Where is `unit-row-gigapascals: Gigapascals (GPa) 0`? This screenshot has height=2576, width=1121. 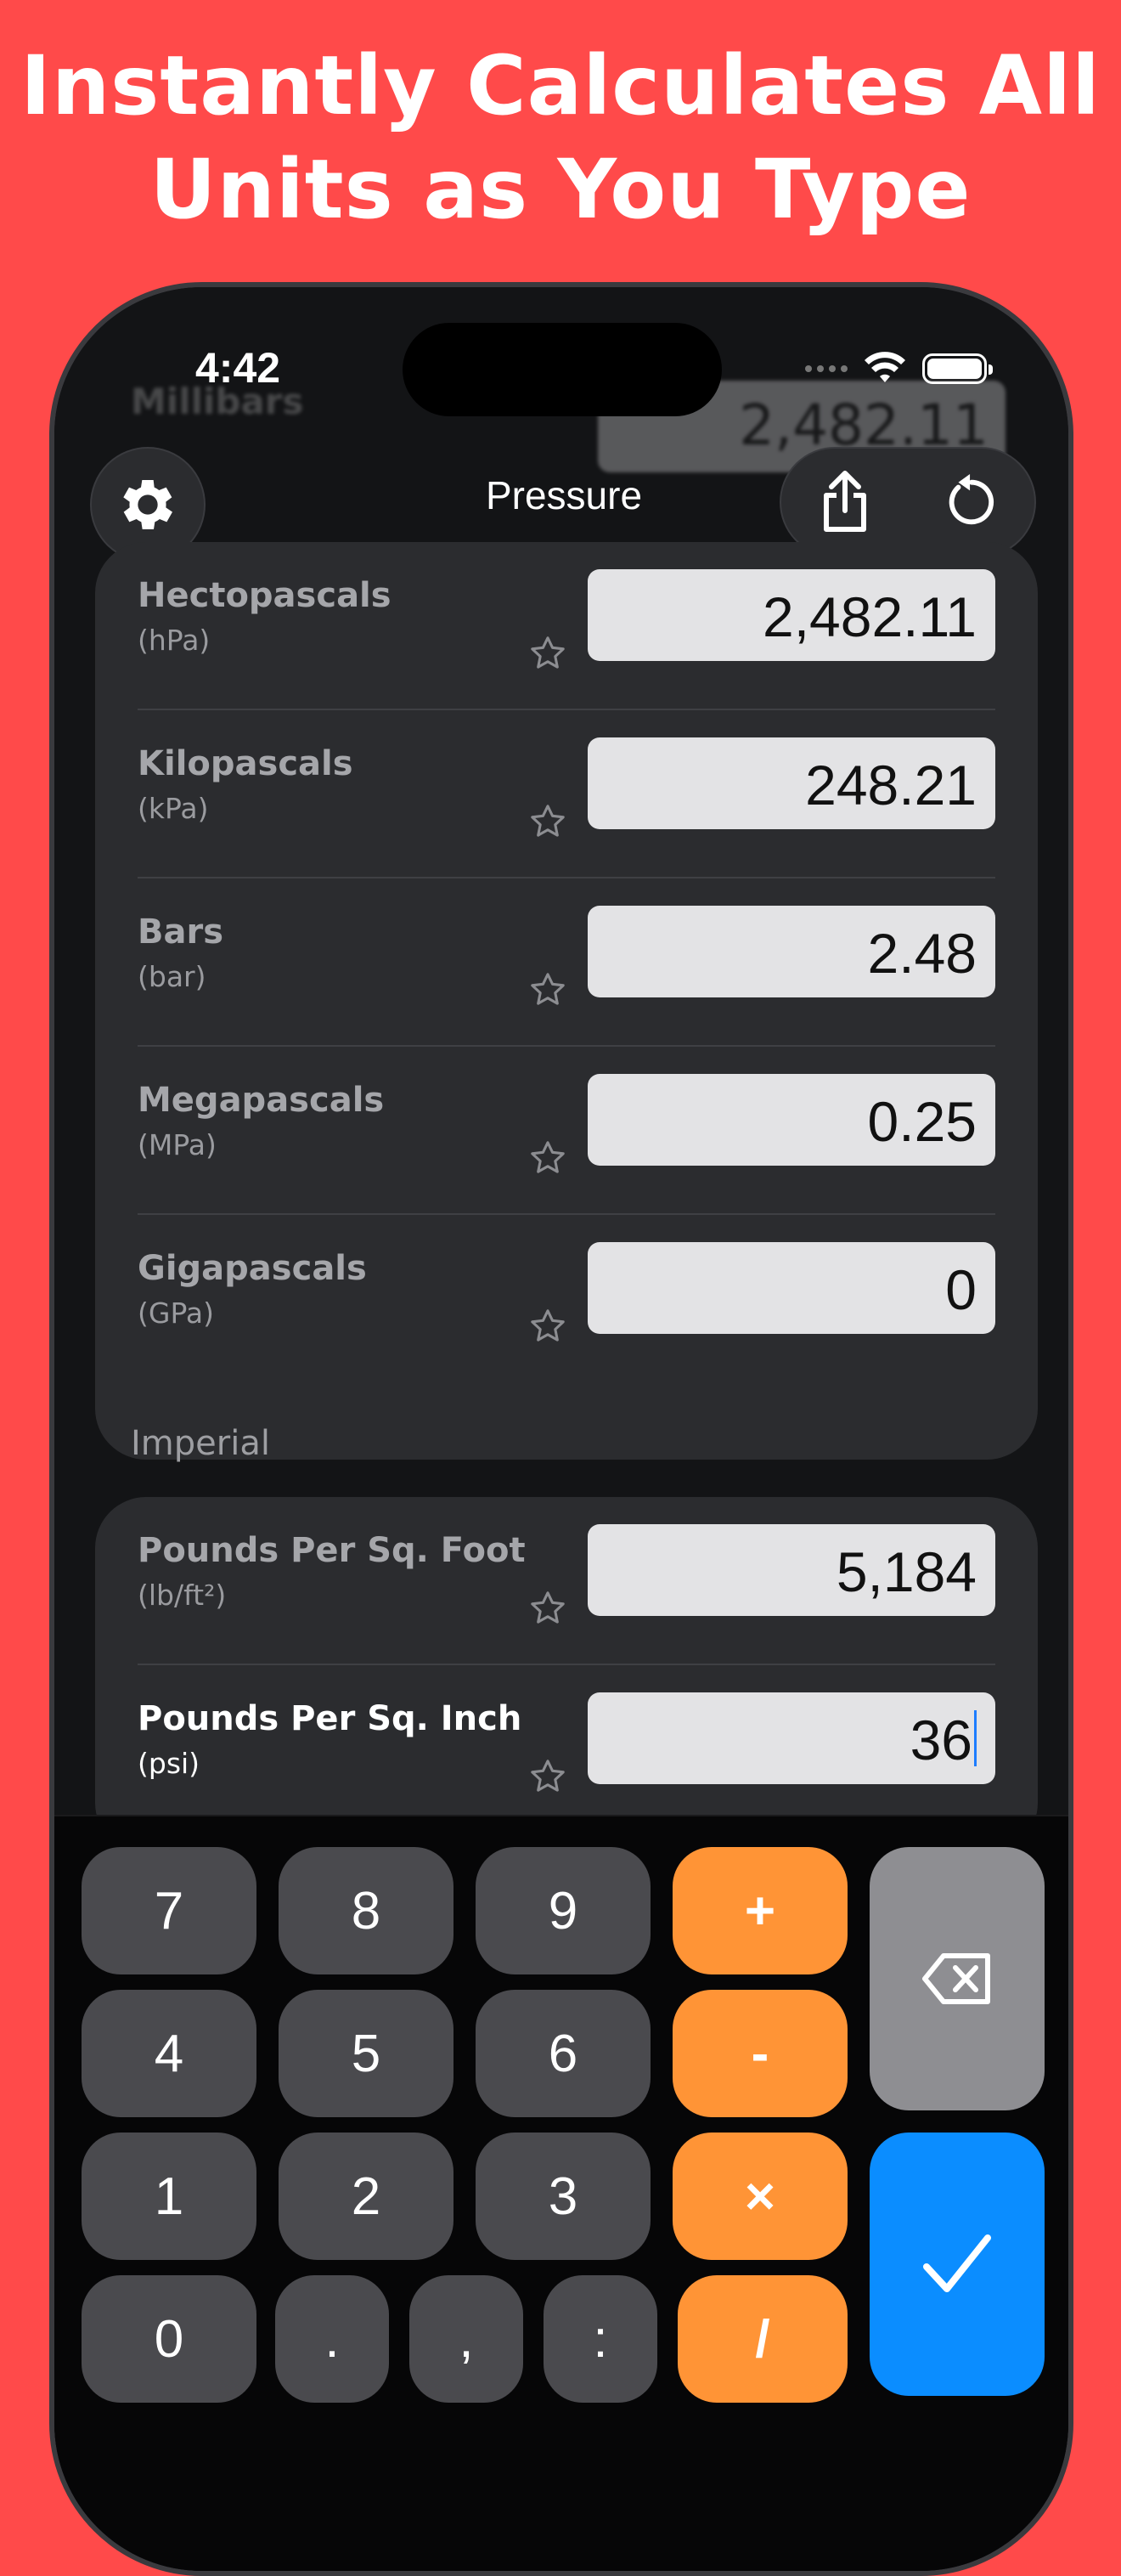
unit-row-gigapascals: Gigapascals (GPa) 0 is located at coordinates (566, 1299).